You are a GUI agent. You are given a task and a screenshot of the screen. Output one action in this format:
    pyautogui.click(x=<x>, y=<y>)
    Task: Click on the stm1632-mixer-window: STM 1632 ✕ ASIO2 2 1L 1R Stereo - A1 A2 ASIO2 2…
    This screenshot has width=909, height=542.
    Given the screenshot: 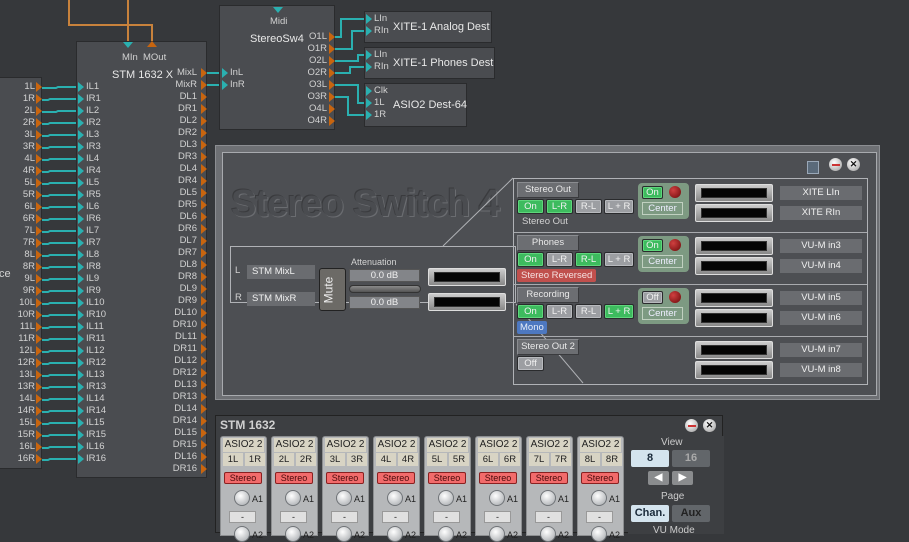 What is the action you would take?
    pyautogui.click(x=469, y=478)
    